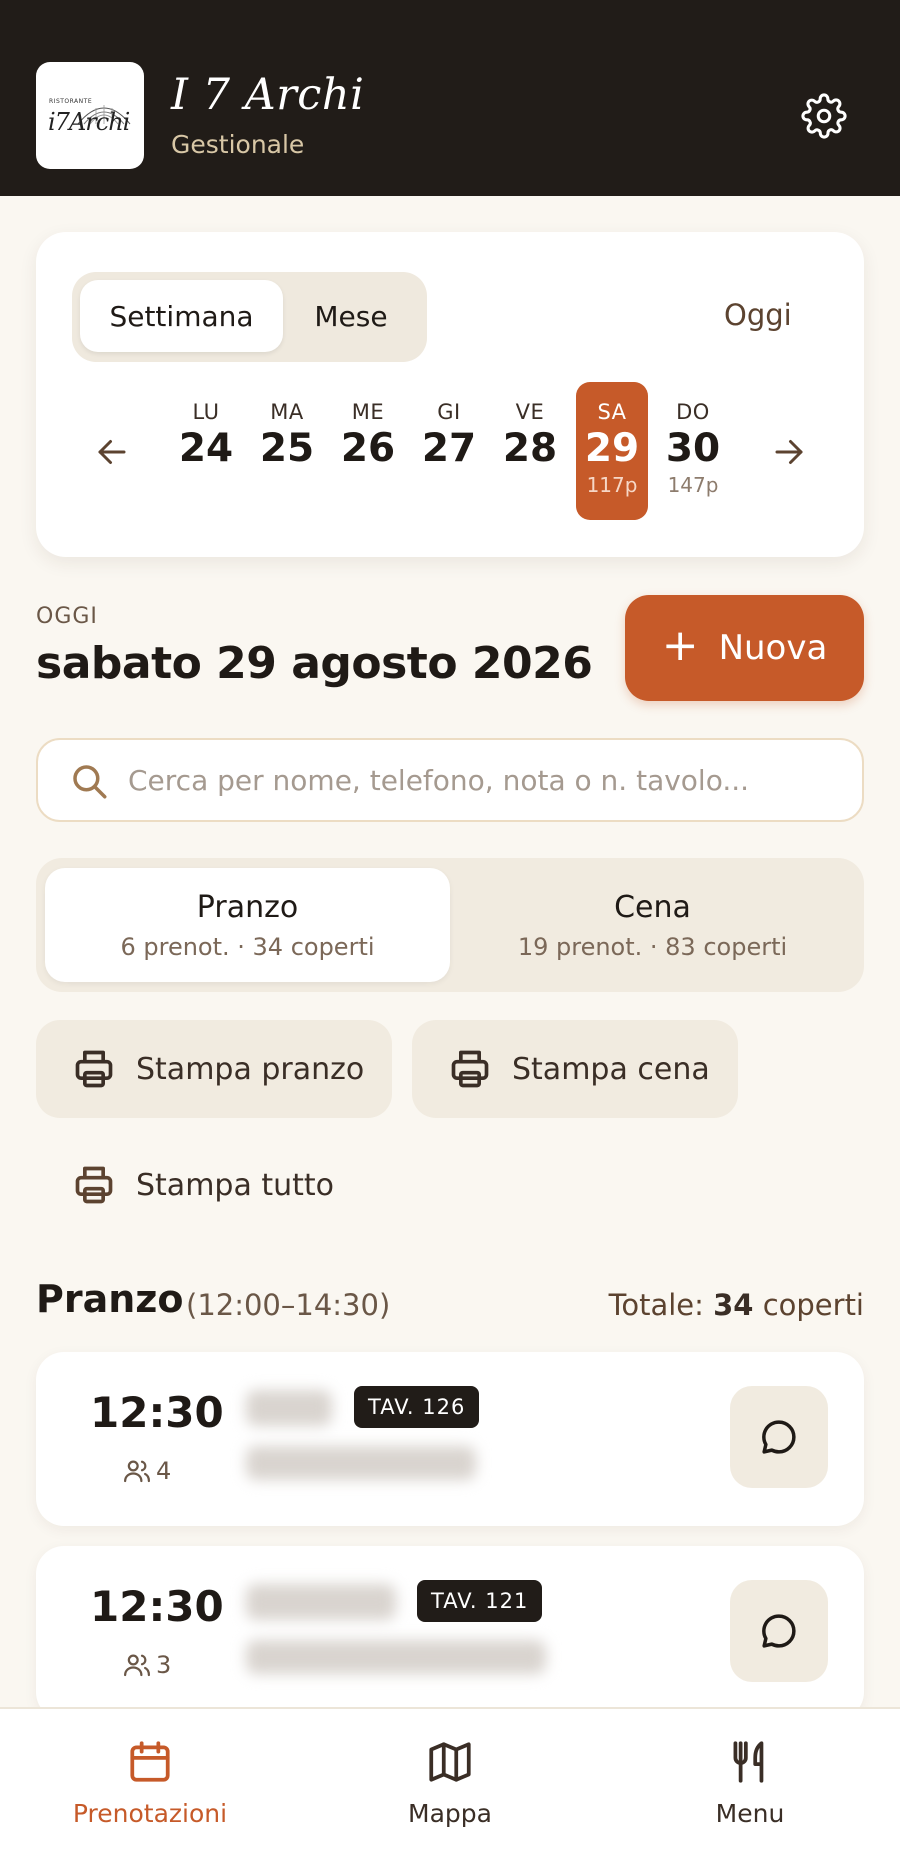  What do you see at coordinates (612, 448) in the screenshot?
I see `day-number: 29` at bounding box center [612, 448].